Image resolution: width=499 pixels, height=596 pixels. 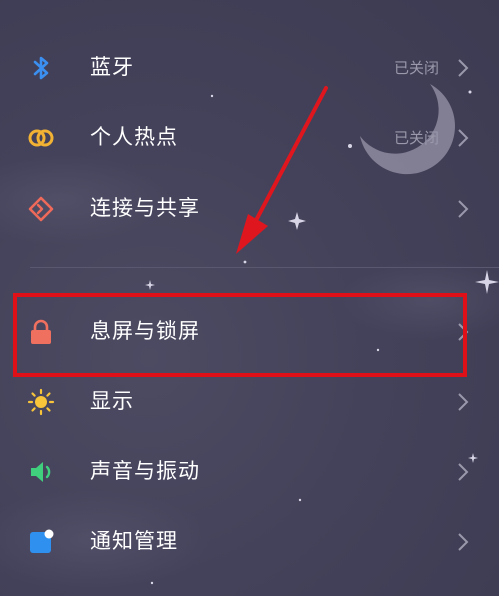 What do you see at coordinates (240, 335) in the screenshot?
I see `annotation-highlight-box` at bounding box center [240, 335].